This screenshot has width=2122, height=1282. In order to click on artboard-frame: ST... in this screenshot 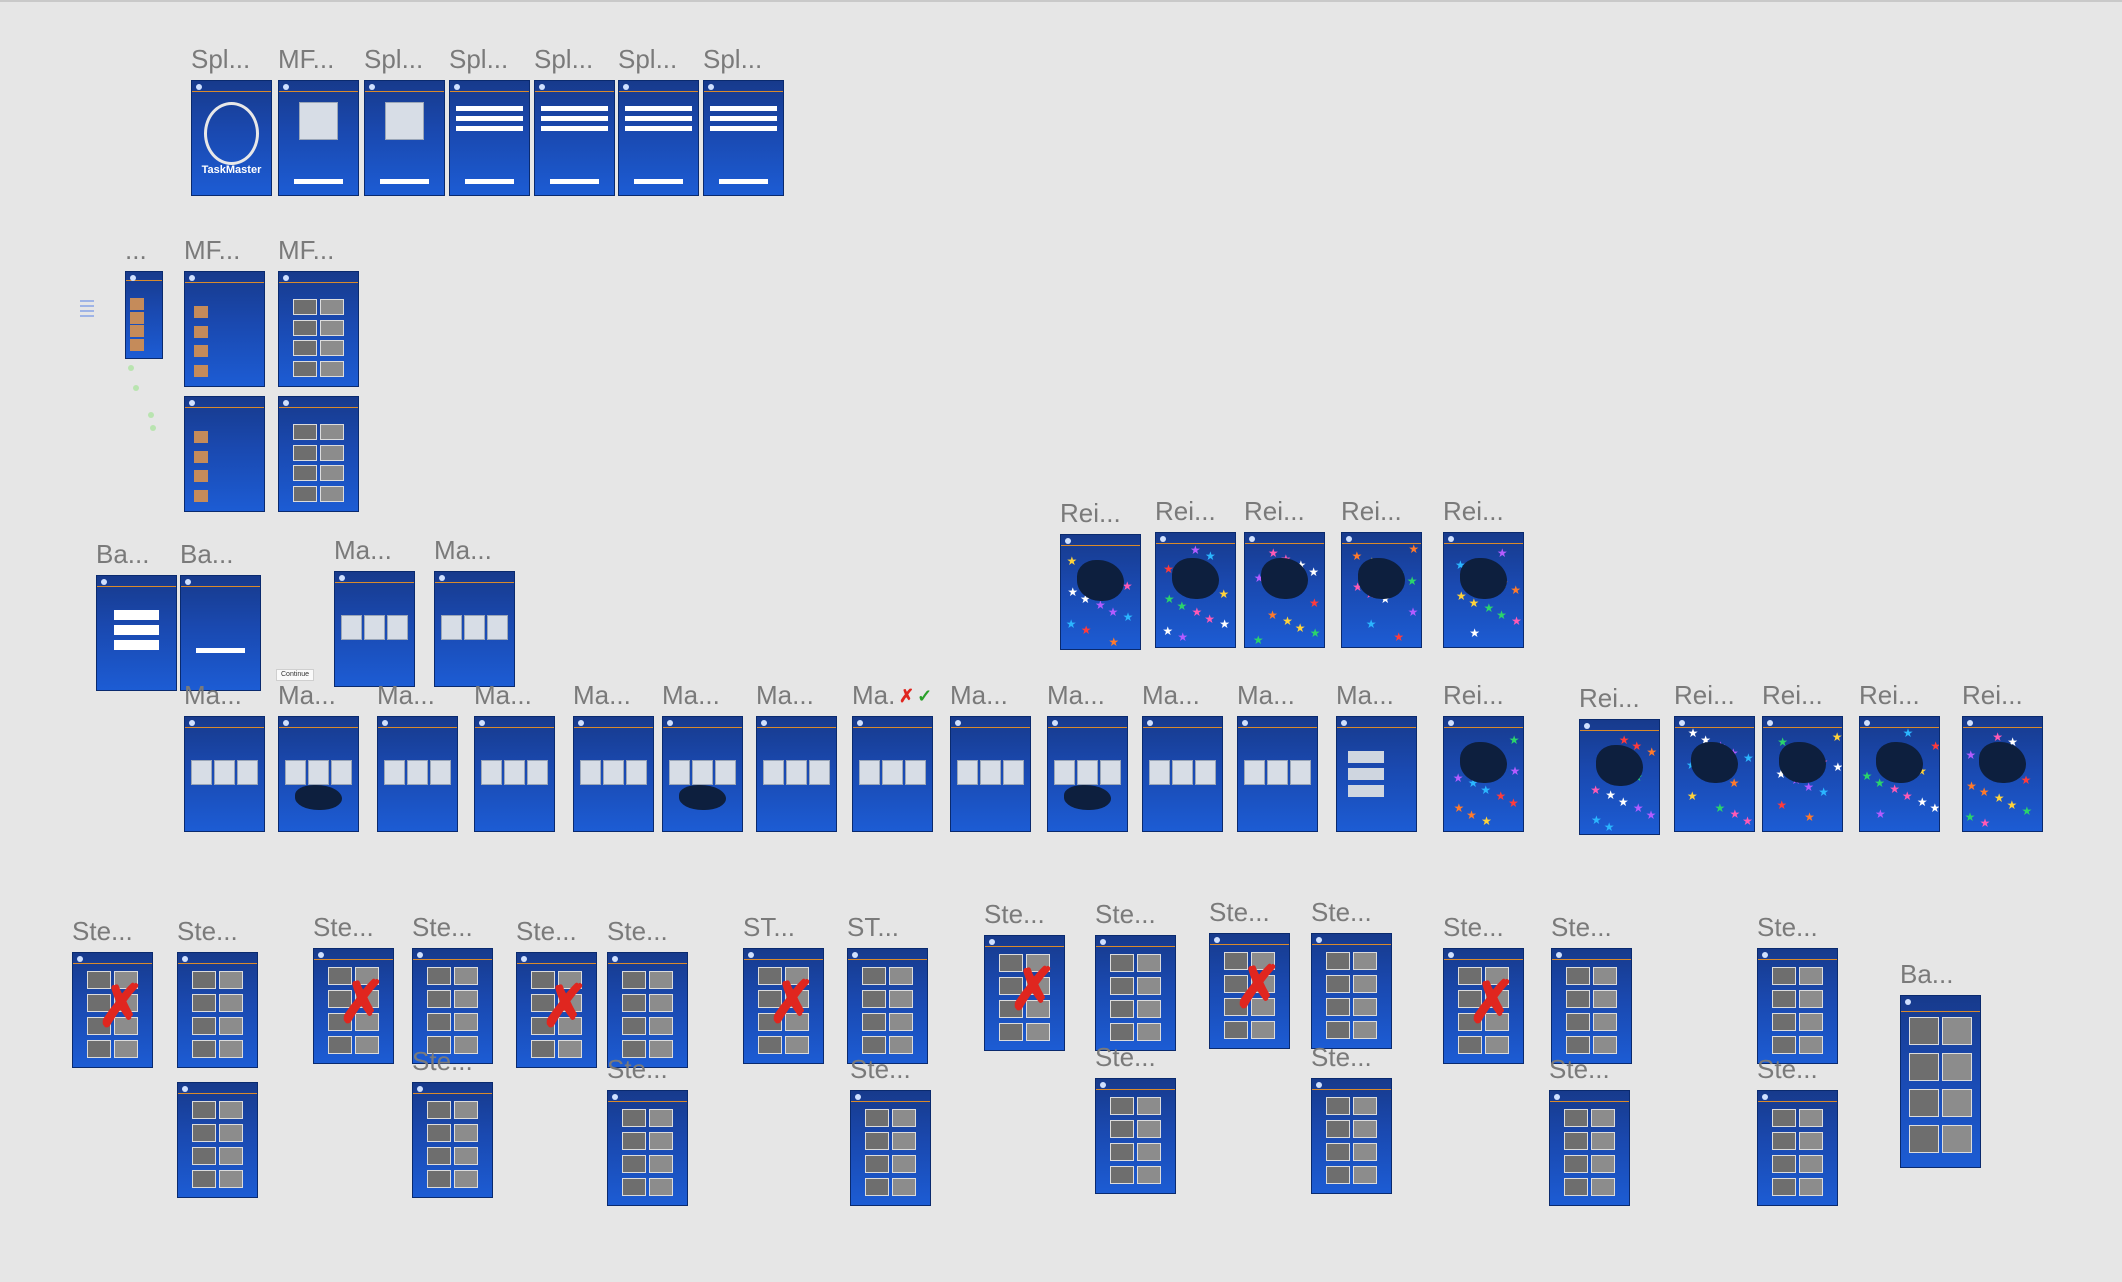, I will do `click(887, 988)`.